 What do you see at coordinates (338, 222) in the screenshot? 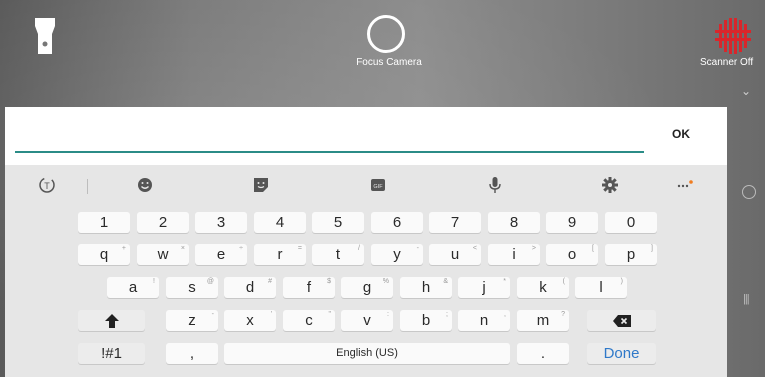
I see `key-5: 5` at bounding box center [338, 222].